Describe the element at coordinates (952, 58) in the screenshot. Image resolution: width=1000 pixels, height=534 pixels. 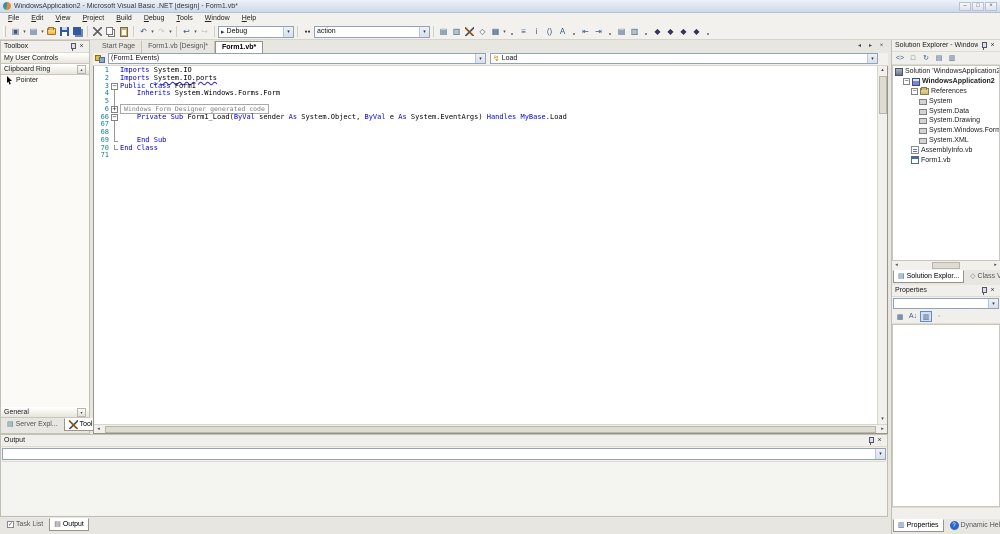
I see `properties-icon: ▥` at that location.